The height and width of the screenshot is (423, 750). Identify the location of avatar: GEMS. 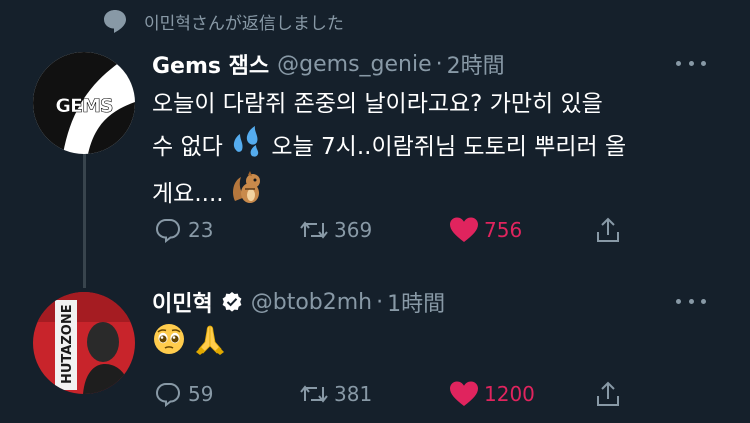
(84, 103).